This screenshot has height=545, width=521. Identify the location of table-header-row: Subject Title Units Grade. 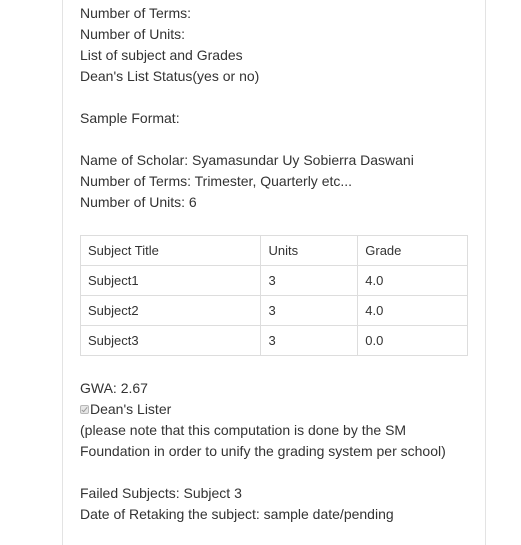
(273, 250).